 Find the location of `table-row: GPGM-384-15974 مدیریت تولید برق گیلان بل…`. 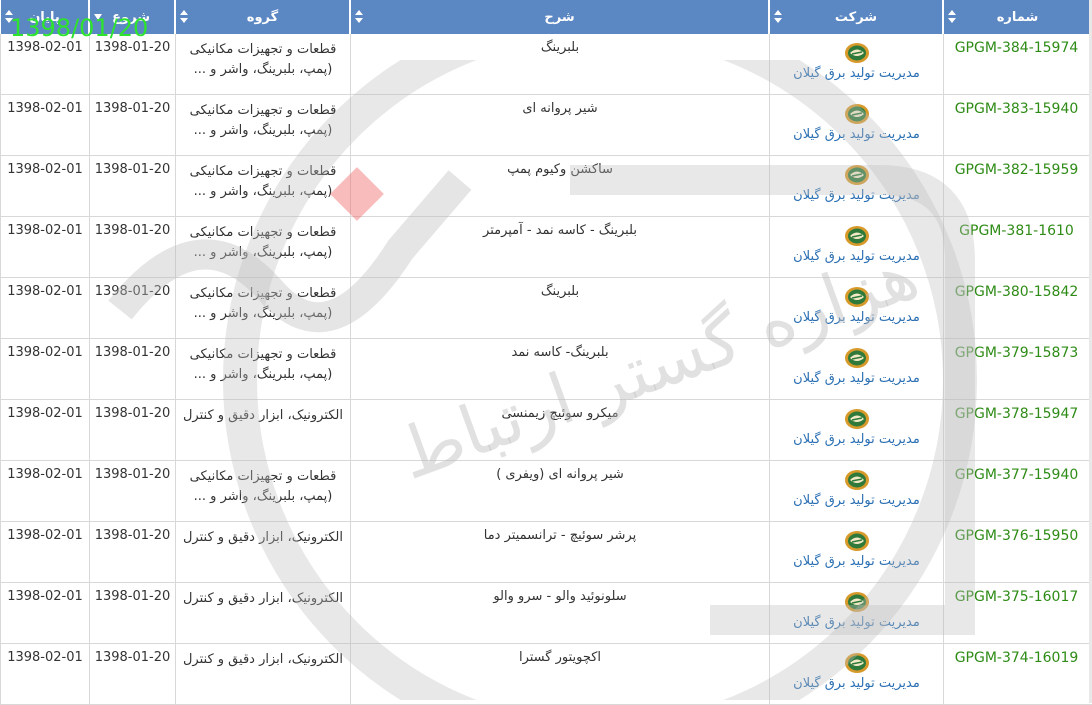

table-row: GPGM-384-15974 مدیریت تولید برق گیلان بل… is located at coordinates (546, 64).